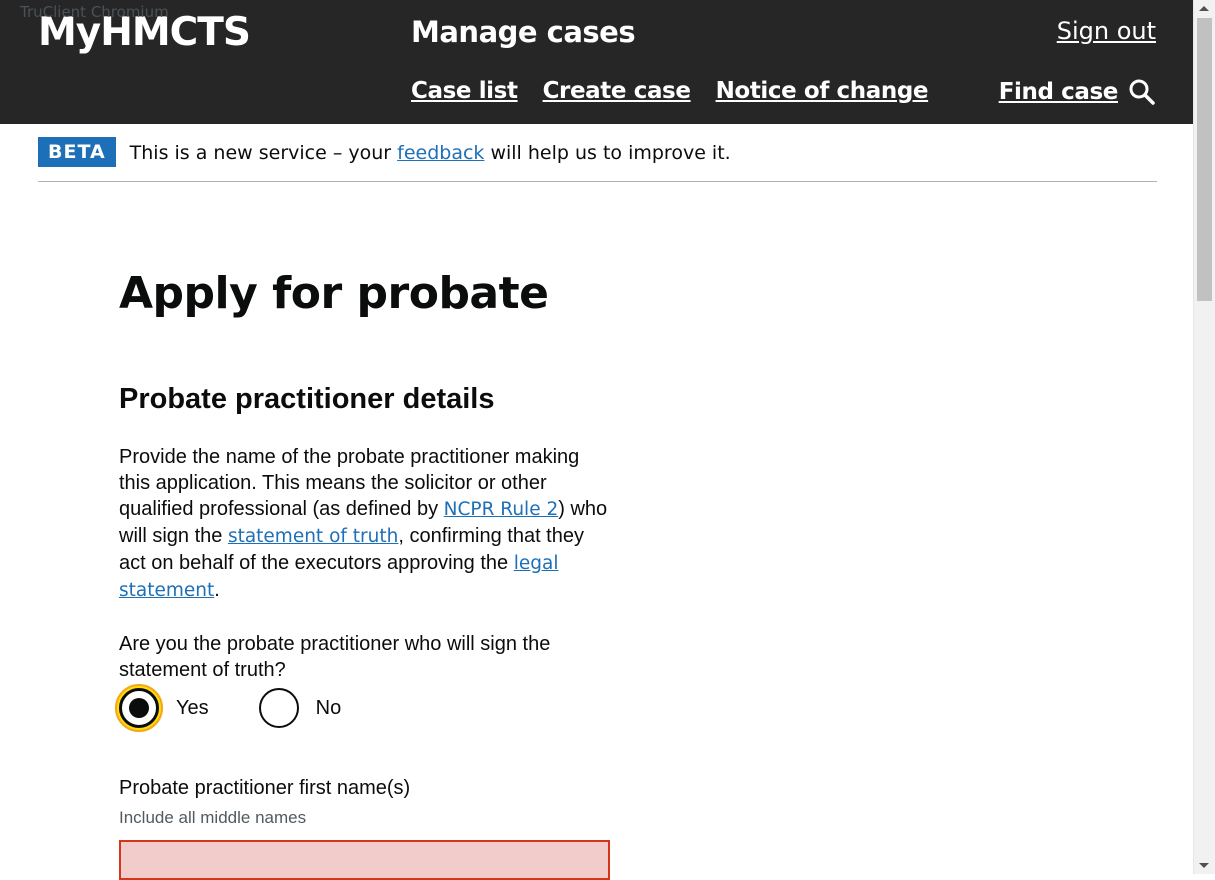 This screenshot has height=880, width=1215. Describe the element at coordinates (607, 153) in the screenshot. I see `phase-text-after: will help us to improve it.` at that location.